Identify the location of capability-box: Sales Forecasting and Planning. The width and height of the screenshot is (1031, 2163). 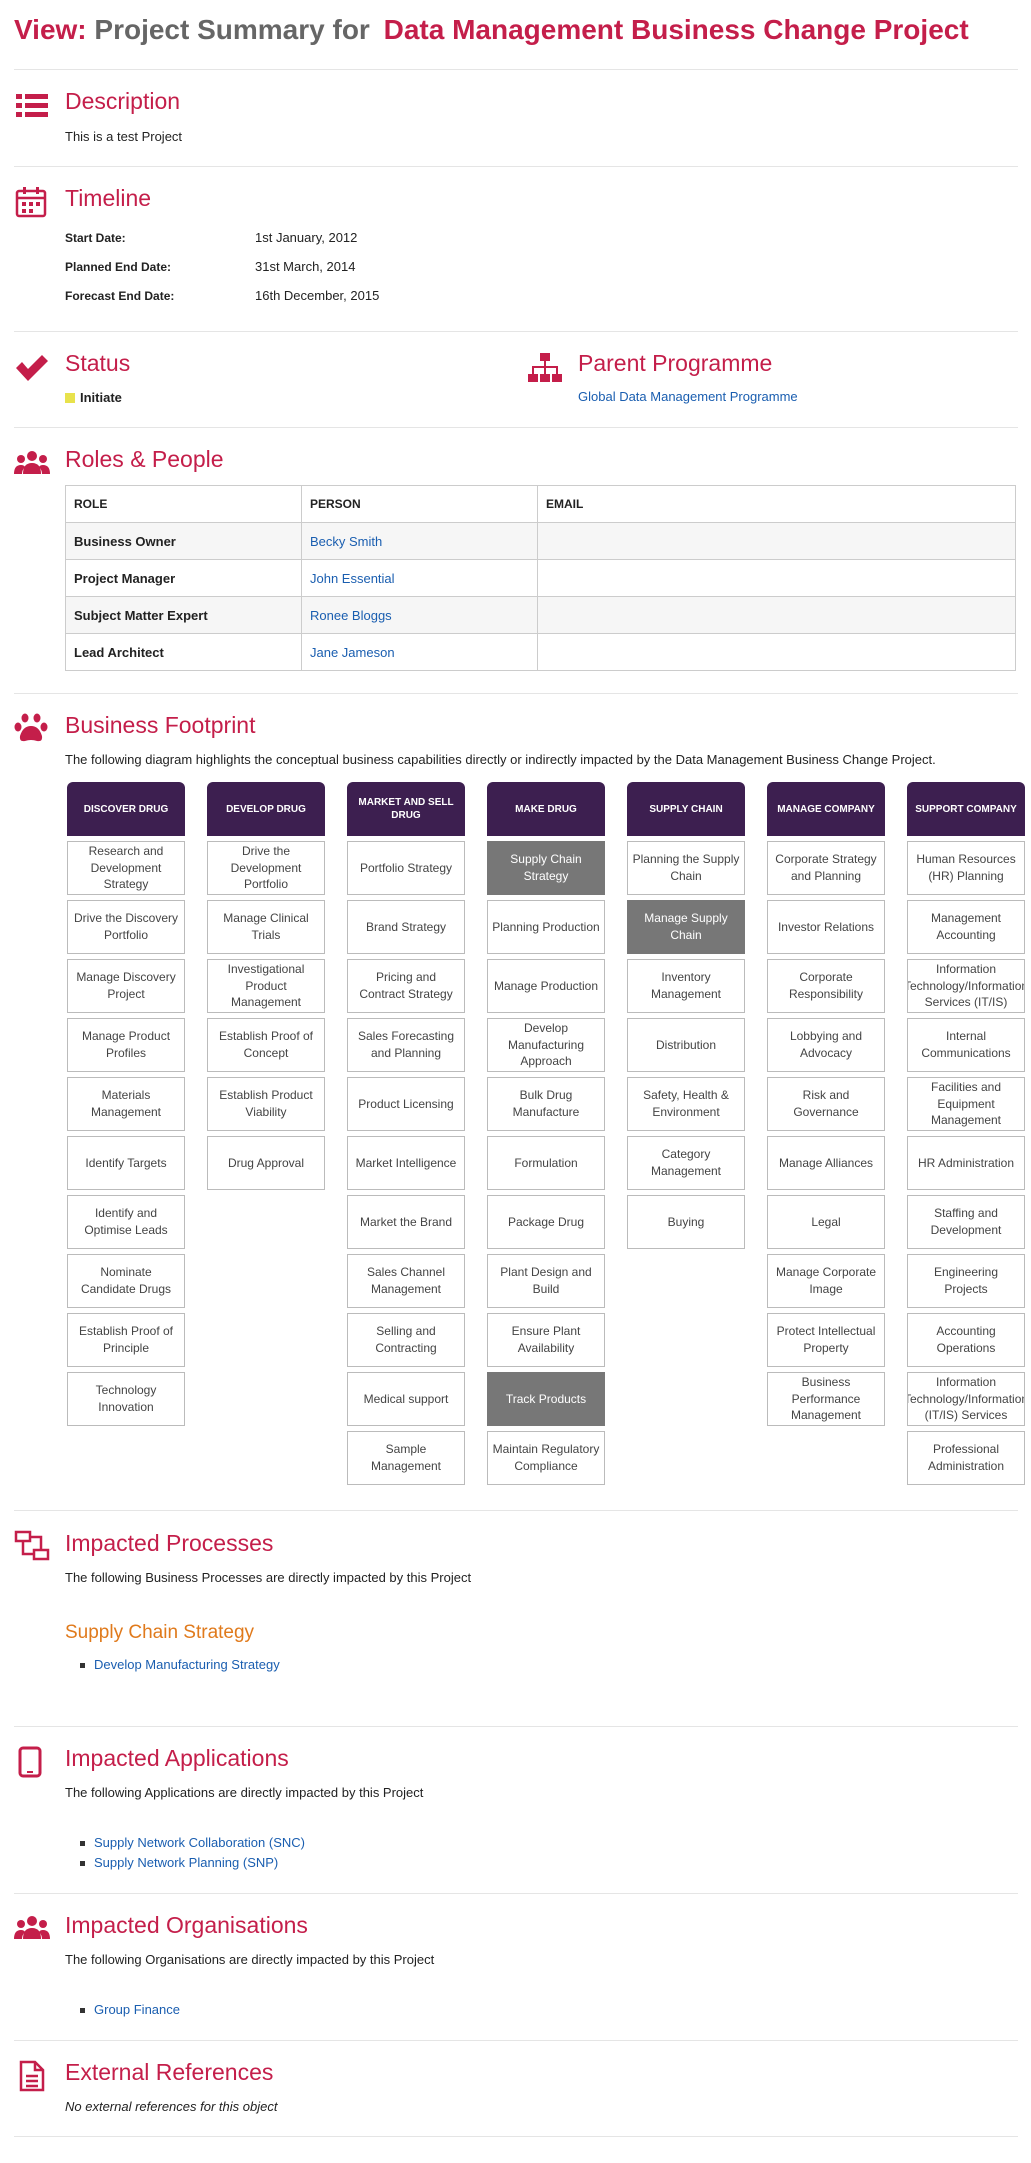
(406, 1045).